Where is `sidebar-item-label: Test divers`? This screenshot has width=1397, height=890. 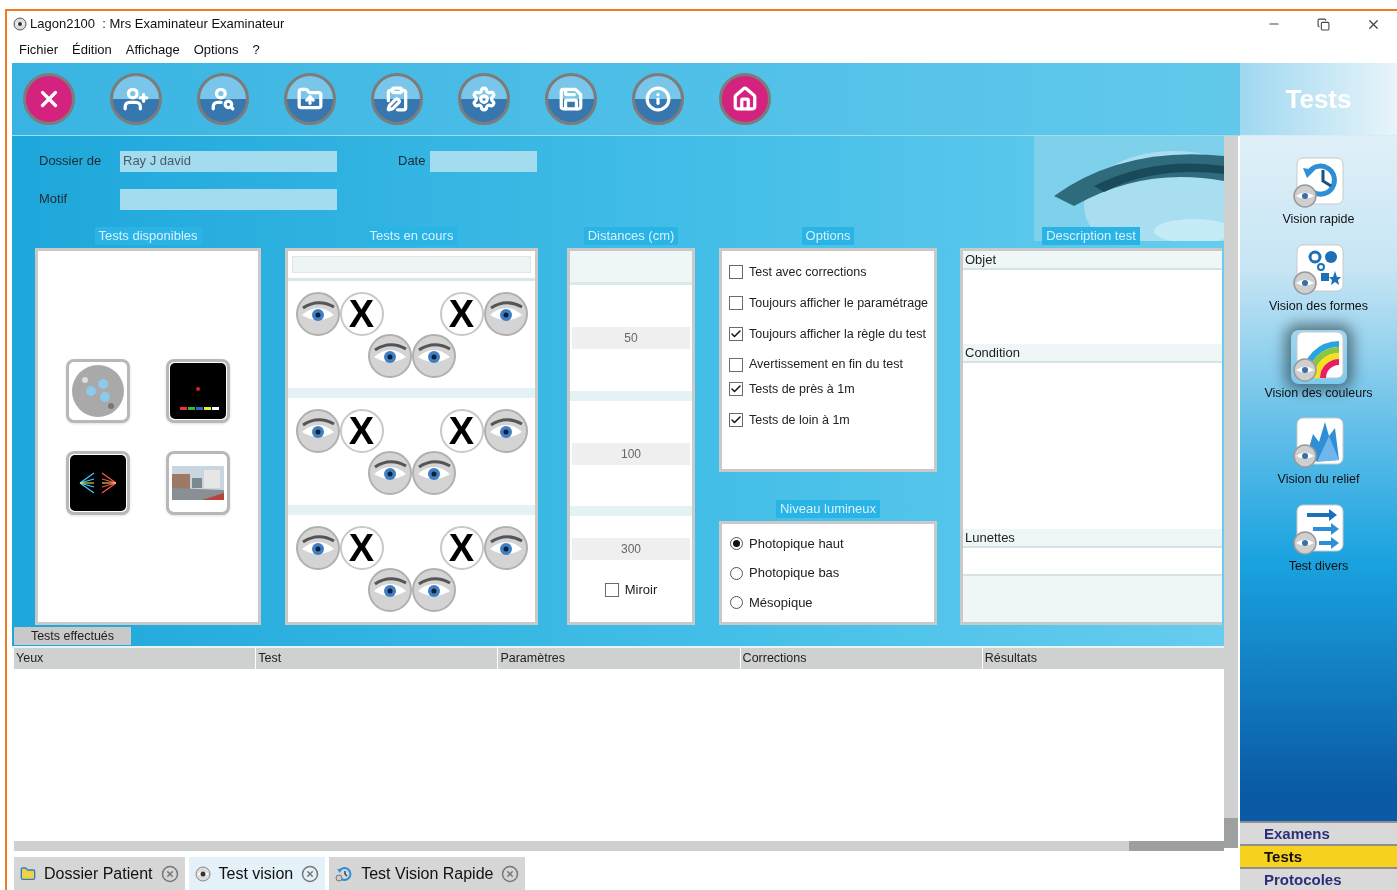
sidebar-item-label: Test divers is located at coordinates (1318, 566).